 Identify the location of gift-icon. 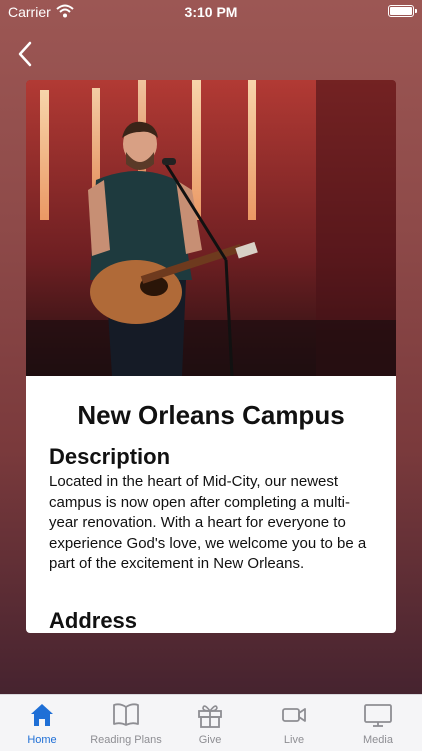
(210, 716).